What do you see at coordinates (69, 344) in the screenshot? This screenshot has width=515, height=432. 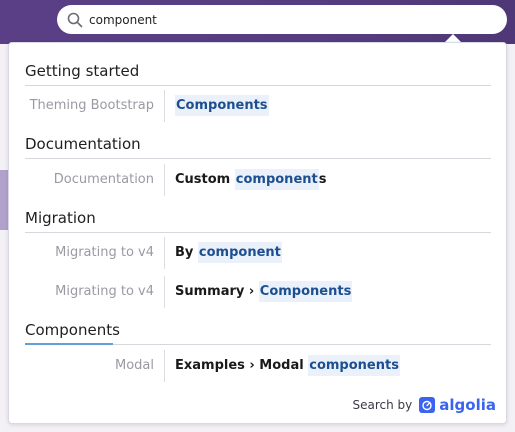 I see `active-category-underline` at bounding box center [69, 344].